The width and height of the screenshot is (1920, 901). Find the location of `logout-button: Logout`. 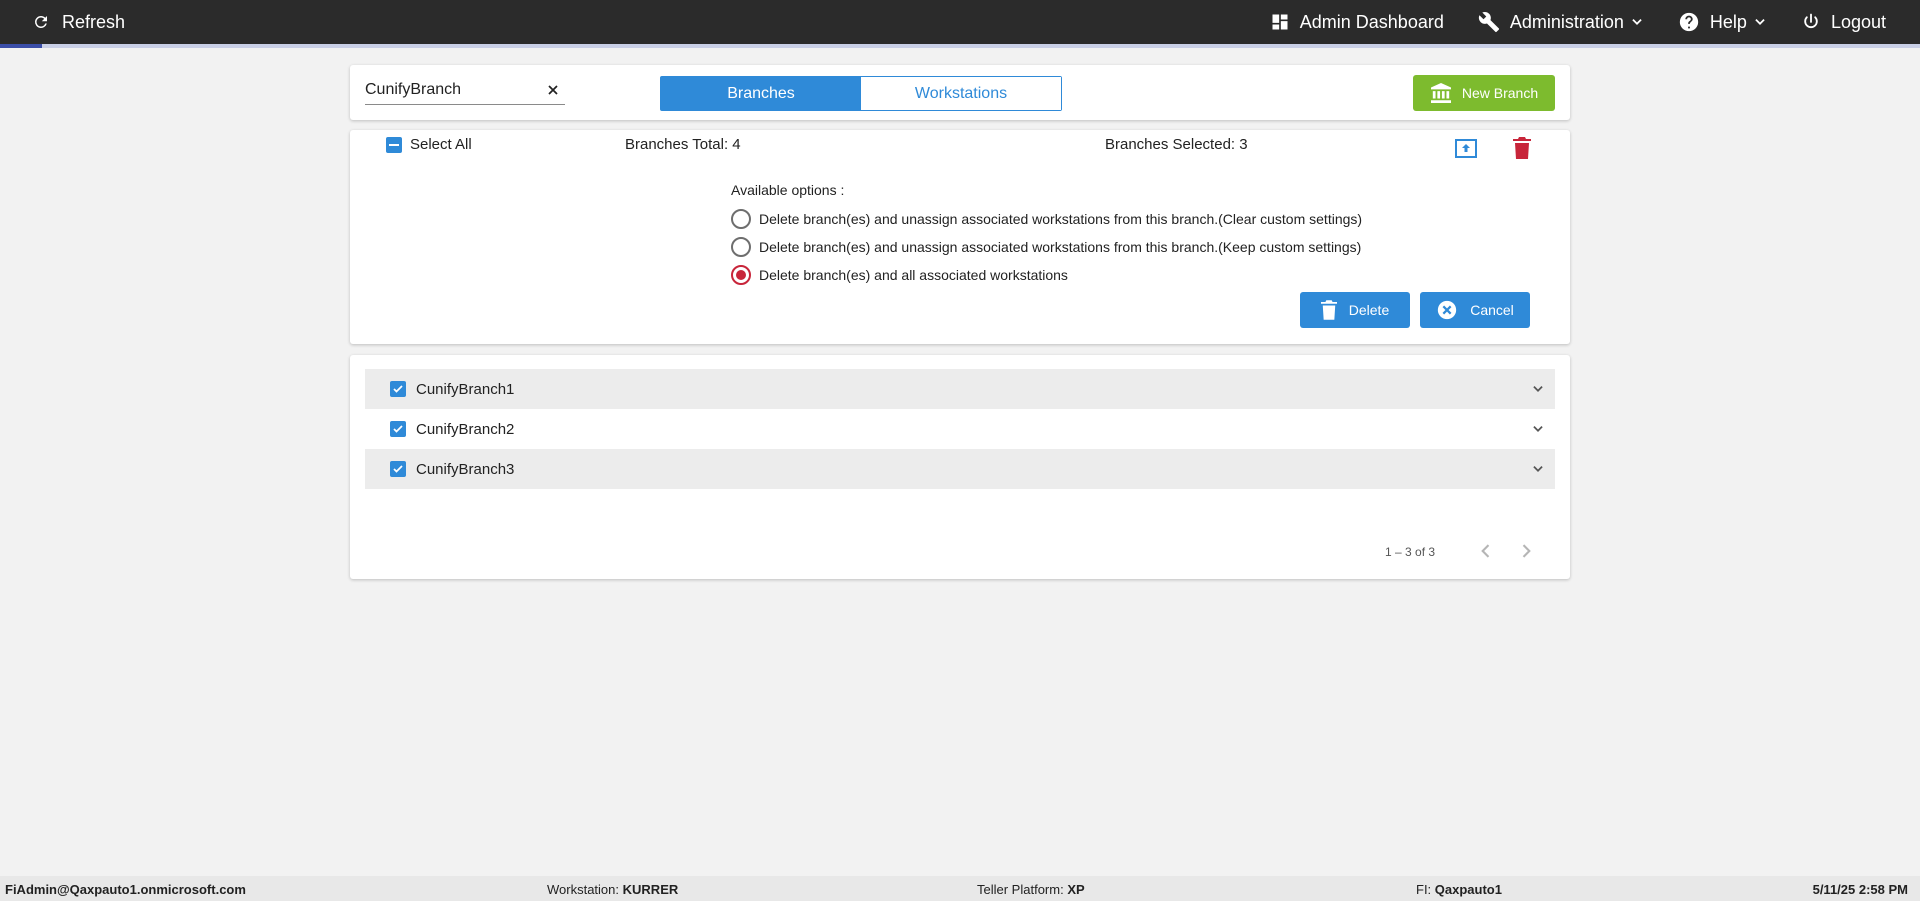

logout-button: Logout is located at coordinates (1843, 22).